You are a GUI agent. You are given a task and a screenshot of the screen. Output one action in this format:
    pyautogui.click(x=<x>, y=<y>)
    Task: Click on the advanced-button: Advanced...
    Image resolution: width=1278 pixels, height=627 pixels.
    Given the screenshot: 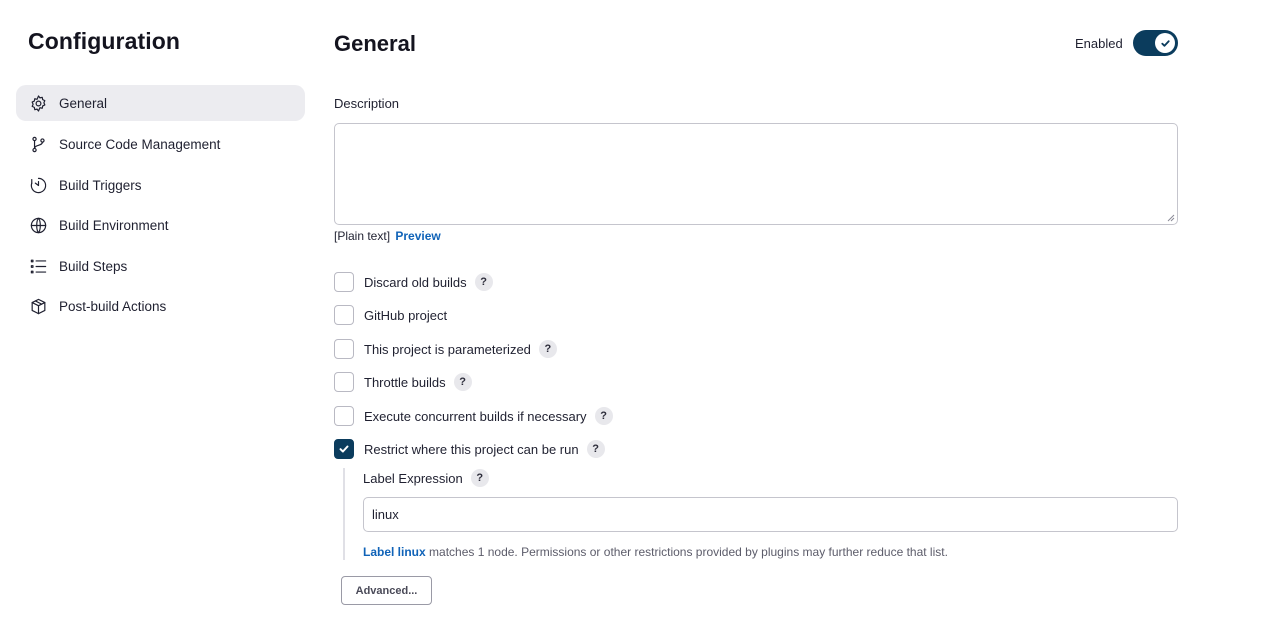 What is the action you would take?
    pyautogui.click(x=386, y=590)
    